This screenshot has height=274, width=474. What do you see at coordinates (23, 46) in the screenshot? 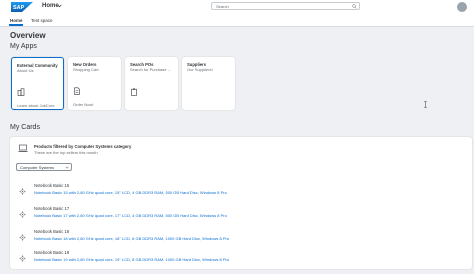
I see `section-my-apps-title: My Apps` at bounding box center [23, 46].